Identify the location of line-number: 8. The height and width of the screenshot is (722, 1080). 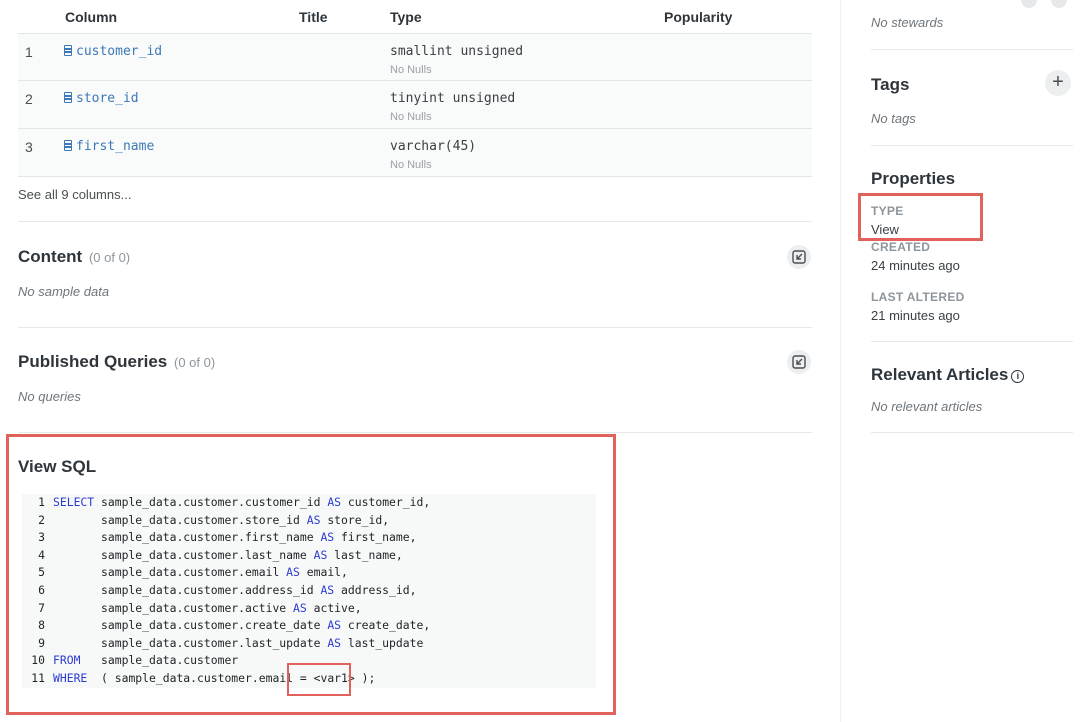
(41, 625).